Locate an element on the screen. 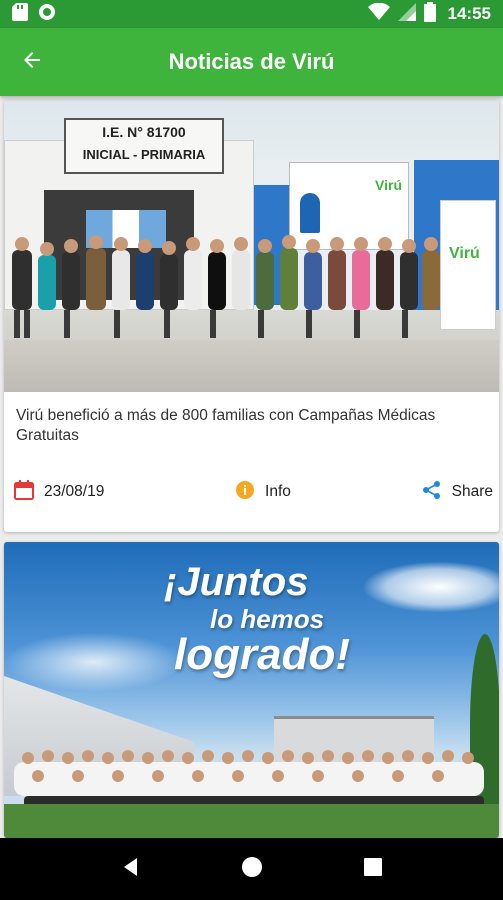  sign-line-2: INICIAL - PRIMARIA is located at coordinates (144, 154).